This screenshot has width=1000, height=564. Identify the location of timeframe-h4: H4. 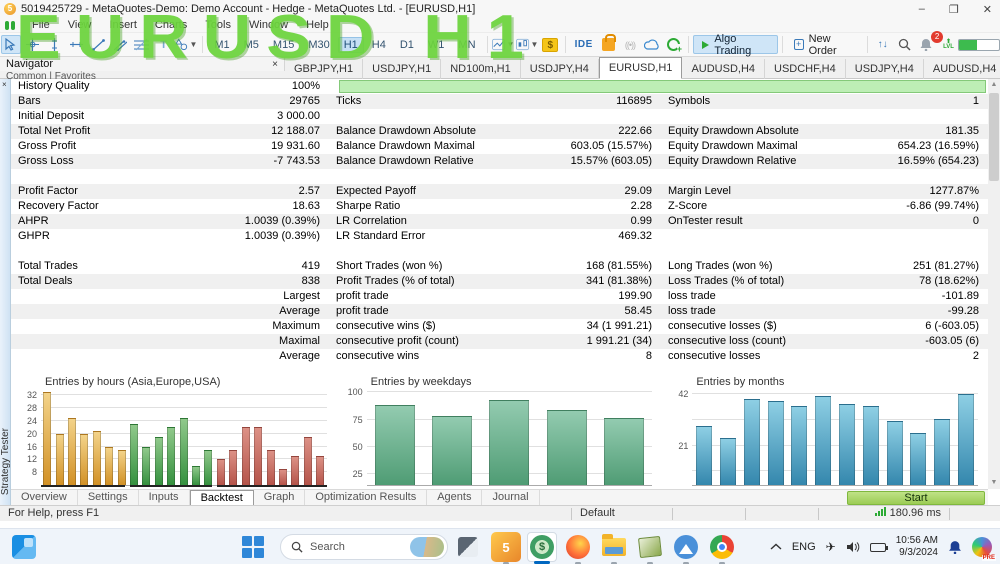
(379, 45).